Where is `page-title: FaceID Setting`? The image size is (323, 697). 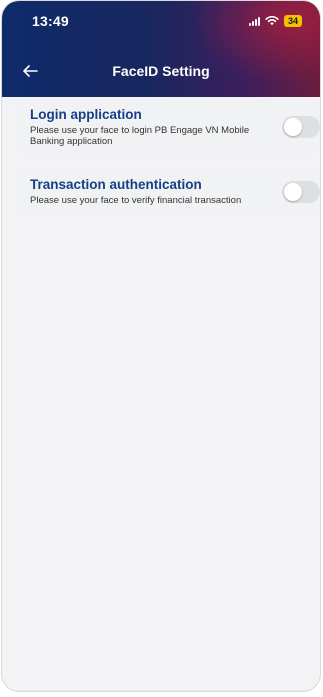 page-title: FaceID Setting is located at coordinates (161, 71).